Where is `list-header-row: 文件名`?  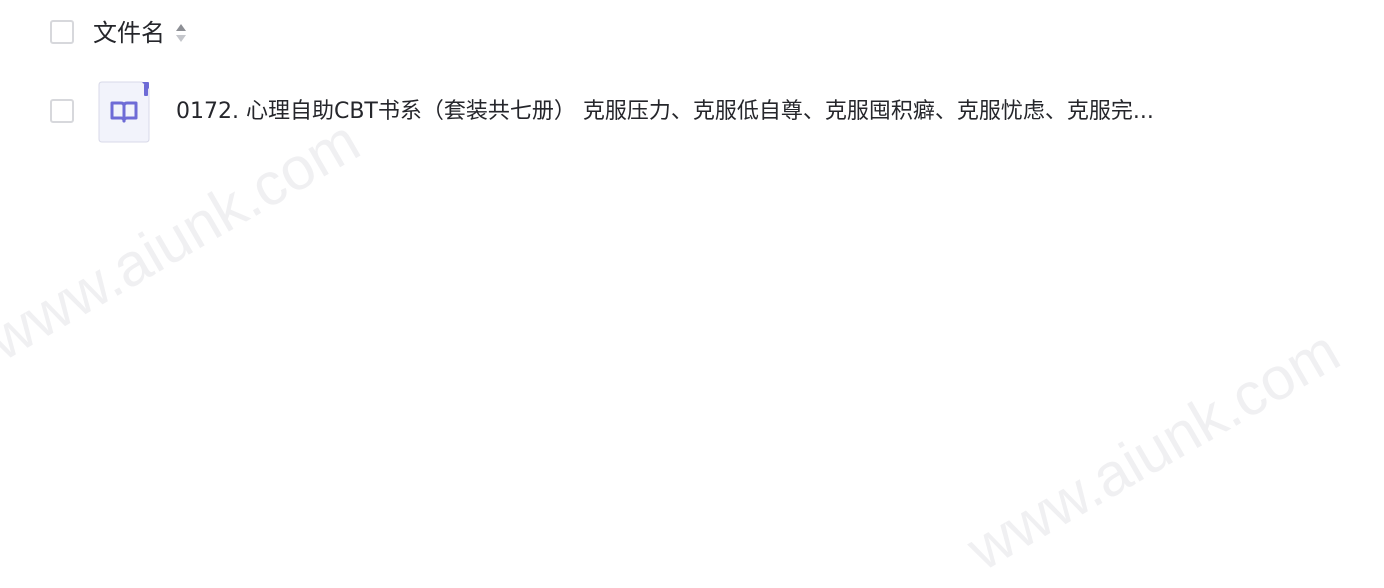 list-header-row: 文件名 is located at coordinates (692, 33).